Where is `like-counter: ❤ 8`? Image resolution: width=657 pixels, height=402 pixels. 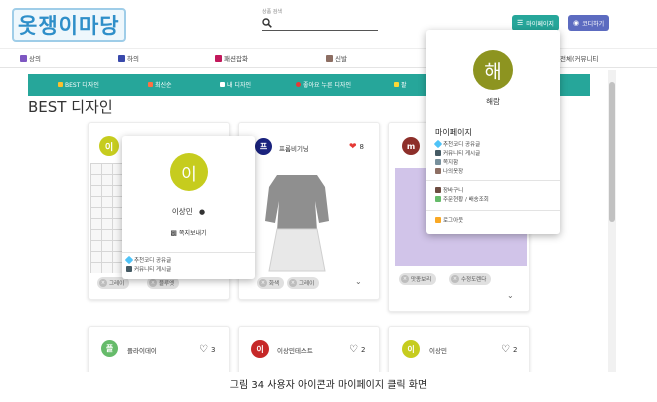 like-counter: ❤ 8 is located at coordinates (356, 147).